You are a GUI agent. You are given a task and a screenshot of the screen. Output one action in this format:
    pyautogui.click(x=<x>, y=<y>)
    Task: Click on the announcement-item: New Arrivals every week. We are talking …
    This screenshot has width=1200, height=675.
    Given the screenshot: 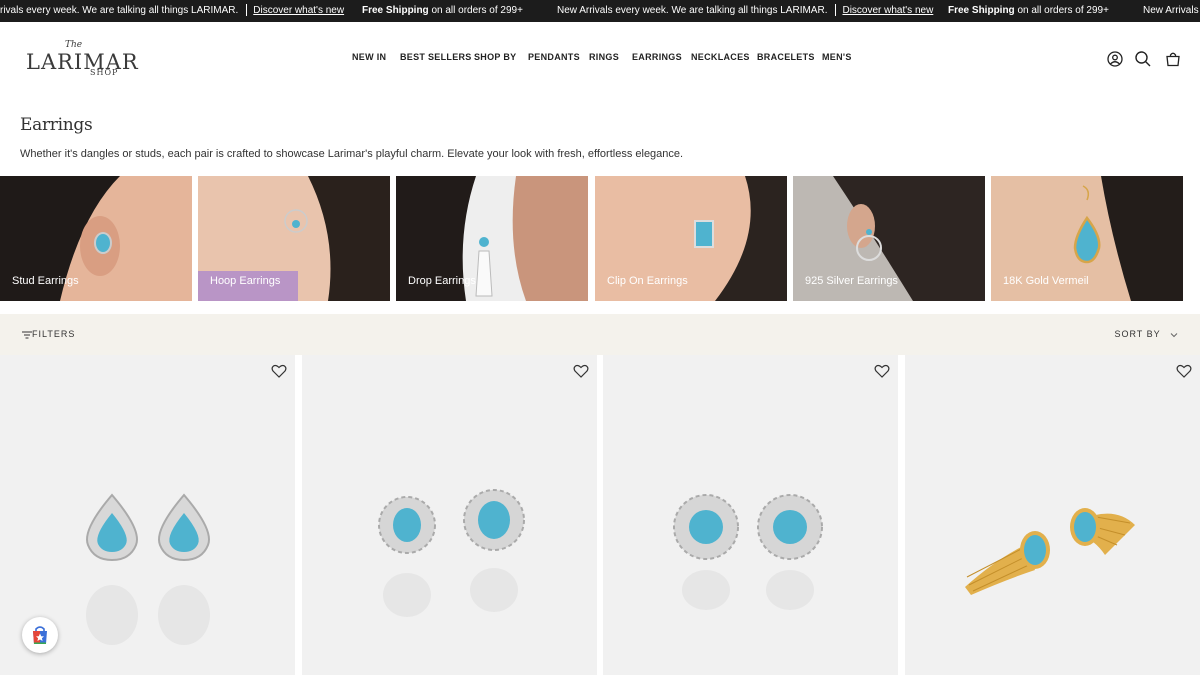 What is the action you would take?
    pyautogui.click(x=745, y=11)
    